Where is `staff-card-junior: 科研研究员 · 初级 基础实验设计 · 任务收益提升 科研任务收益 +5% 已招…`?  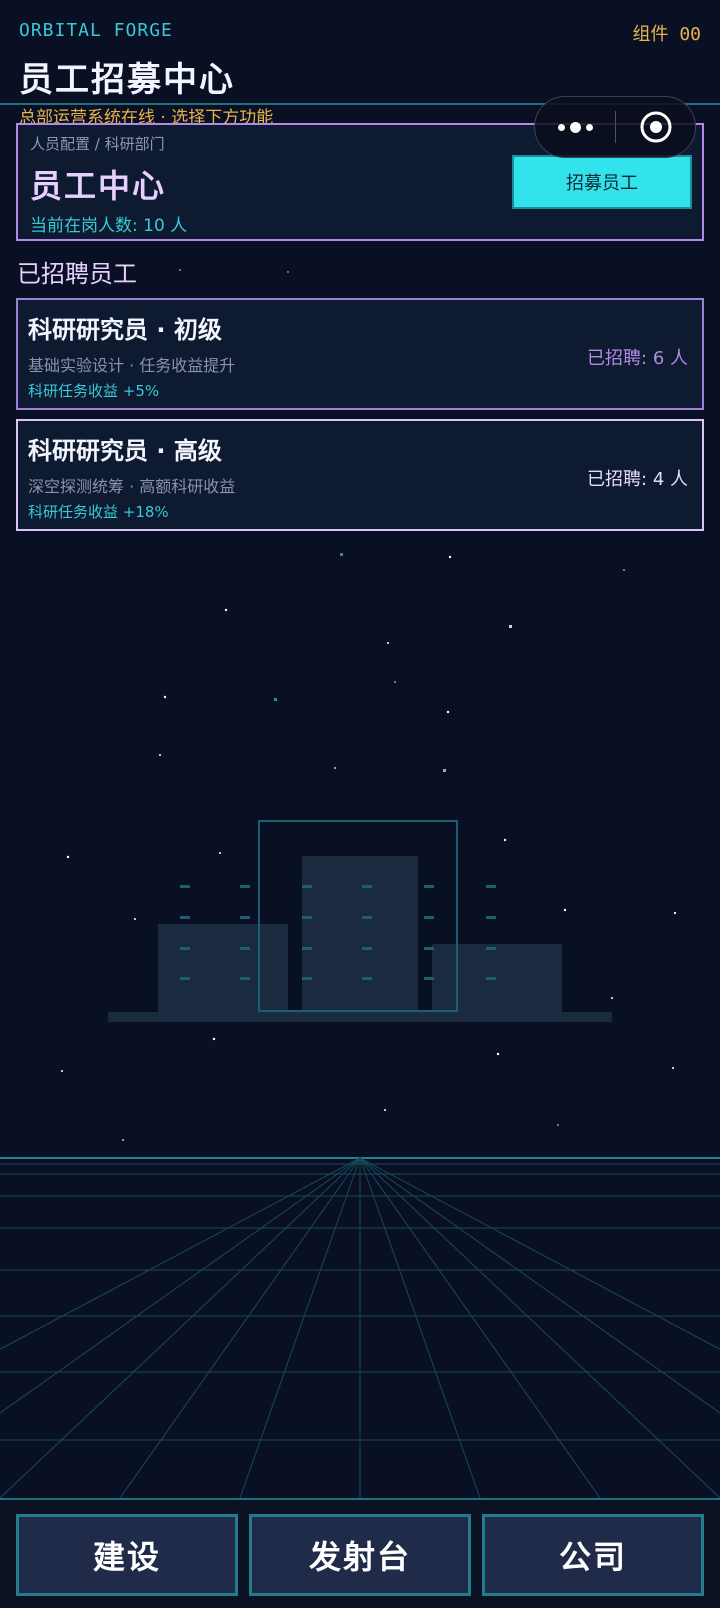
staff-card-junior: 科研研究员 · 初级 基础实验设计 · 任务收益提升 科研任务收益 +5% 已招… is located at coordinates (360, 354).